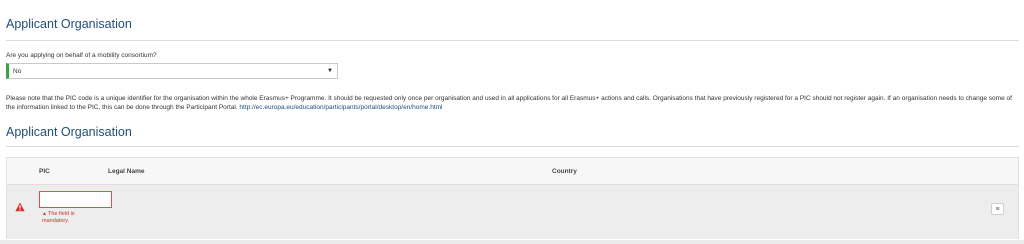 The height and width of the screenshot is (244, 1024). I want to click on section-title-applicant-organisation-table: Applicant Organisation, so click(69, 132).